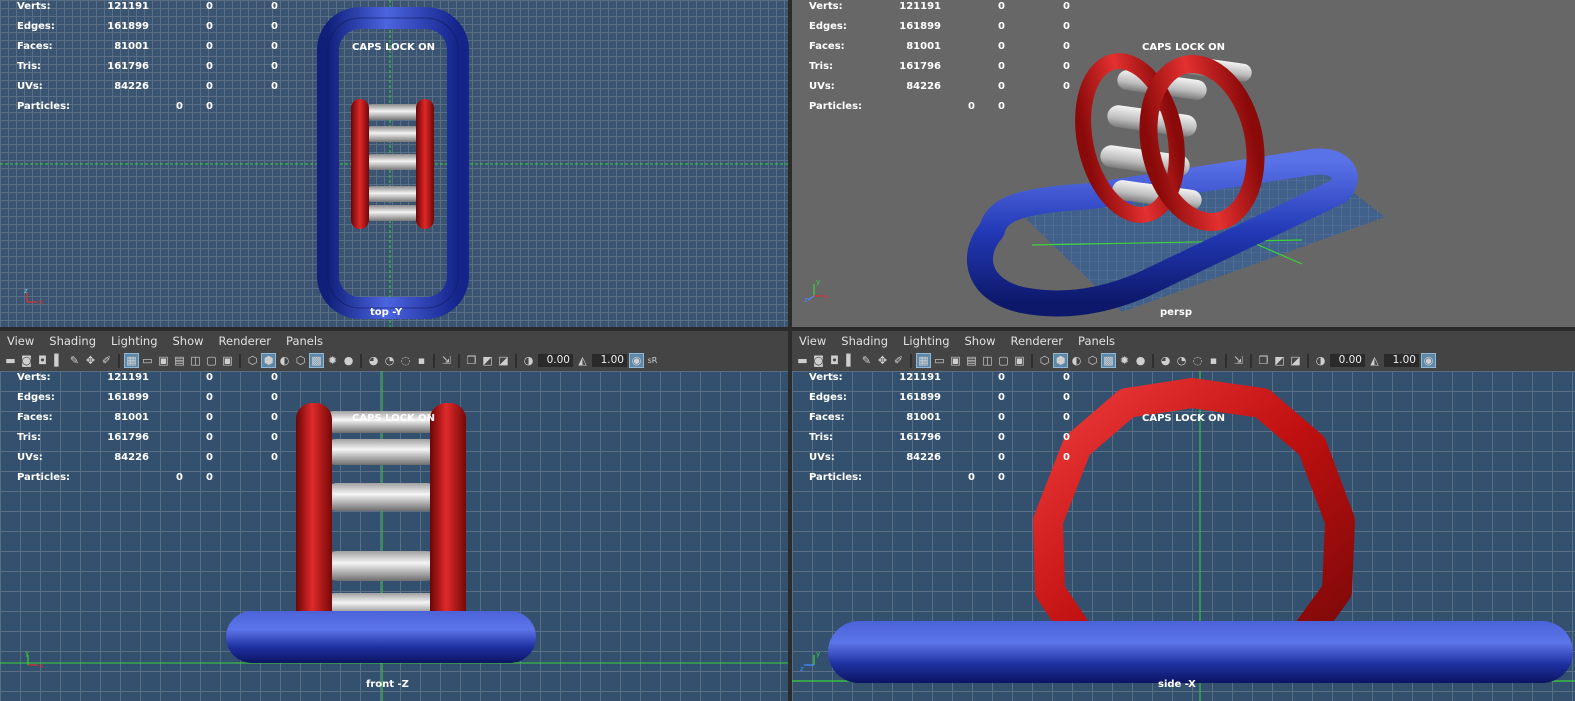 This screenshot has height=701, width=1575. I want to click on view-transform-icon: sR, so click(652, 360).